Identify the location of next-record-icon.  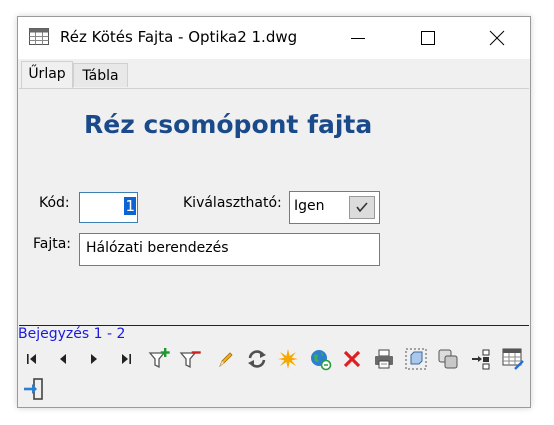
(94, 359).